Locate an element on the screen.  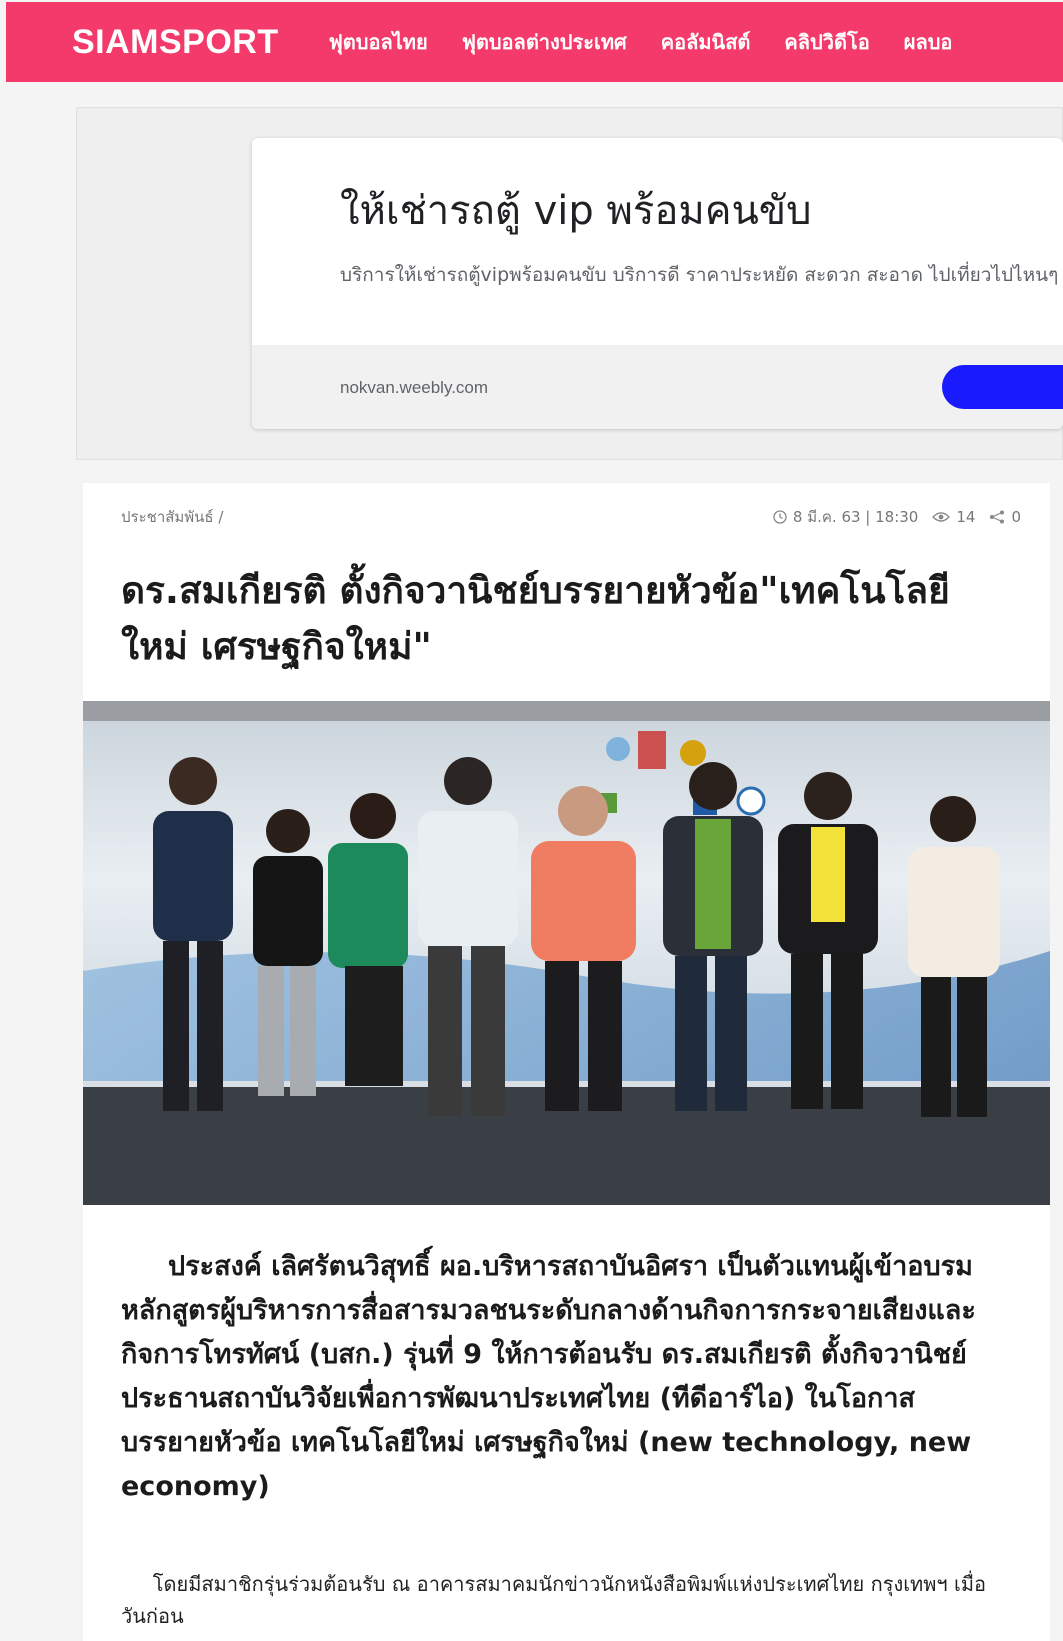
article-meta: ประชาสัมพันธ์ / 8 มี.ค. 63 | 18:30 14 0 is located at coordinates (571, 517).